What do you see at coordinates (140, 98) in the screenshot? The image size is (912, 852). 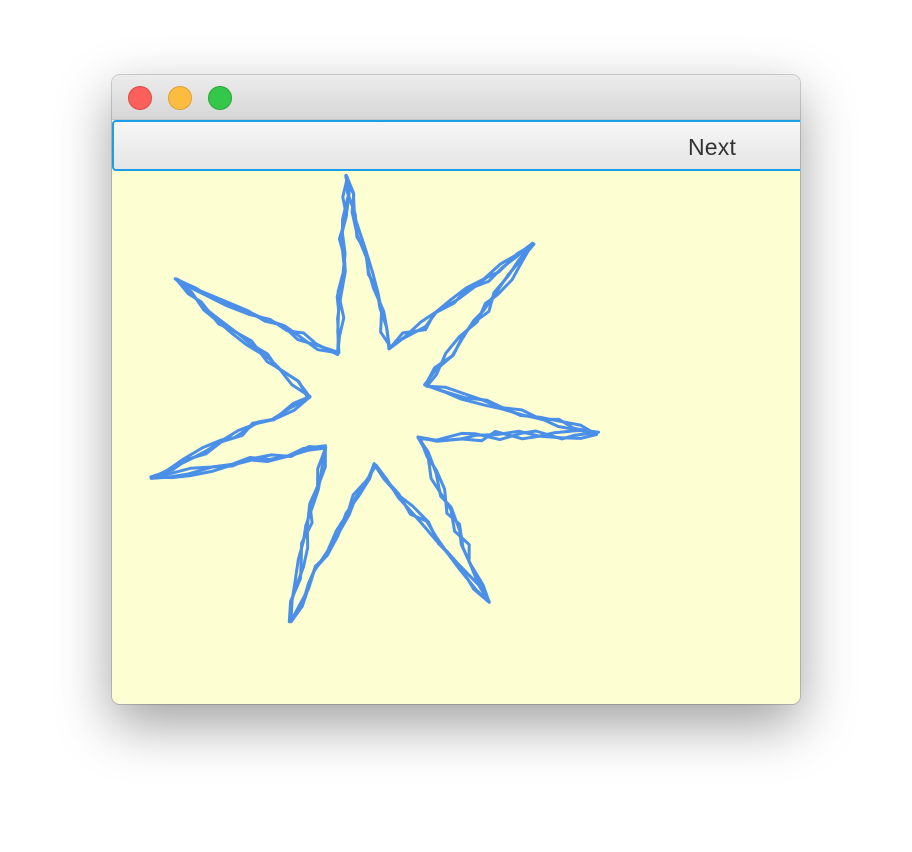 I see `close-button` at bounding box center [140, 98].